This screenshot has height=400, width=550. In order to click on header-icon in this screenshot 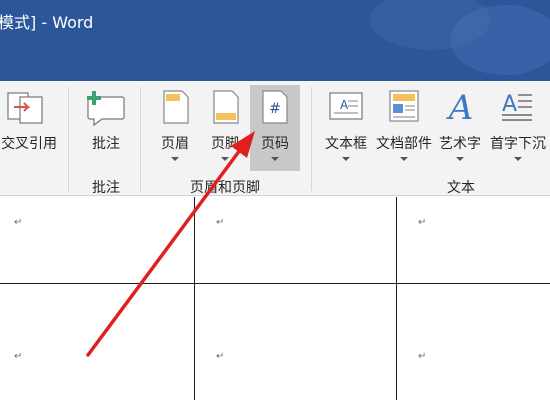, I will do `click(176, 109)`.